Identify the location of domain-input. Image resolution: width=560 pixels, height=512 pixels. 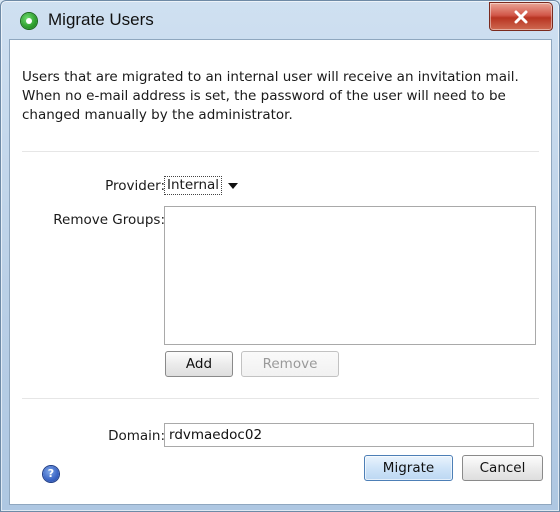
(349, 435).